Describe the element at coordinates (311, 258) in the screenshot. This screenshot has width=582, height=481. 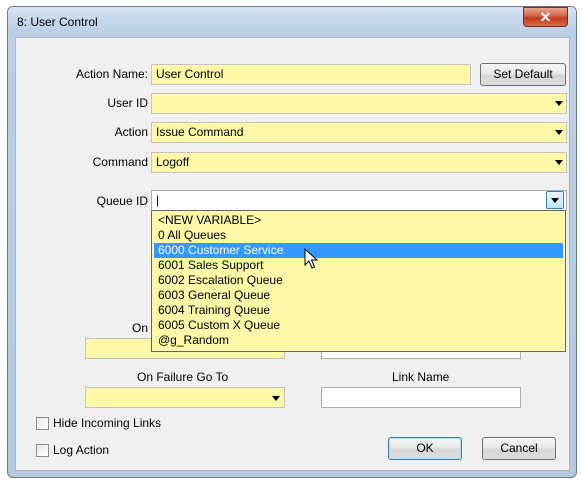
I see `mouse-pointer-icon` at that location.